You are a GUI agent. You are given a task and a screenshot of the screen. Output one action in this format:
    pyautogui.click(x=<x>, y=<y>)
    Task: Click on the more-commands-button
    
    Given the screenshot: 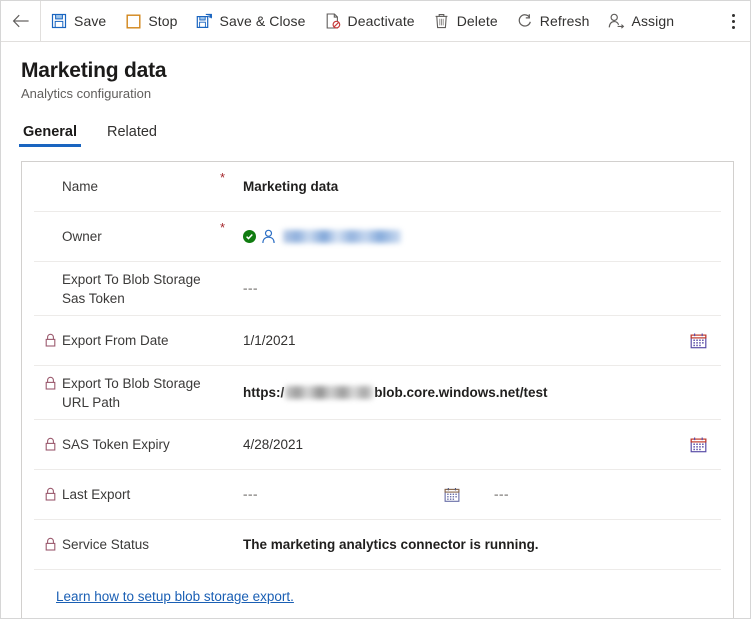 What is the action you would take?
    pyautogui.click(x=733, y=21)
    